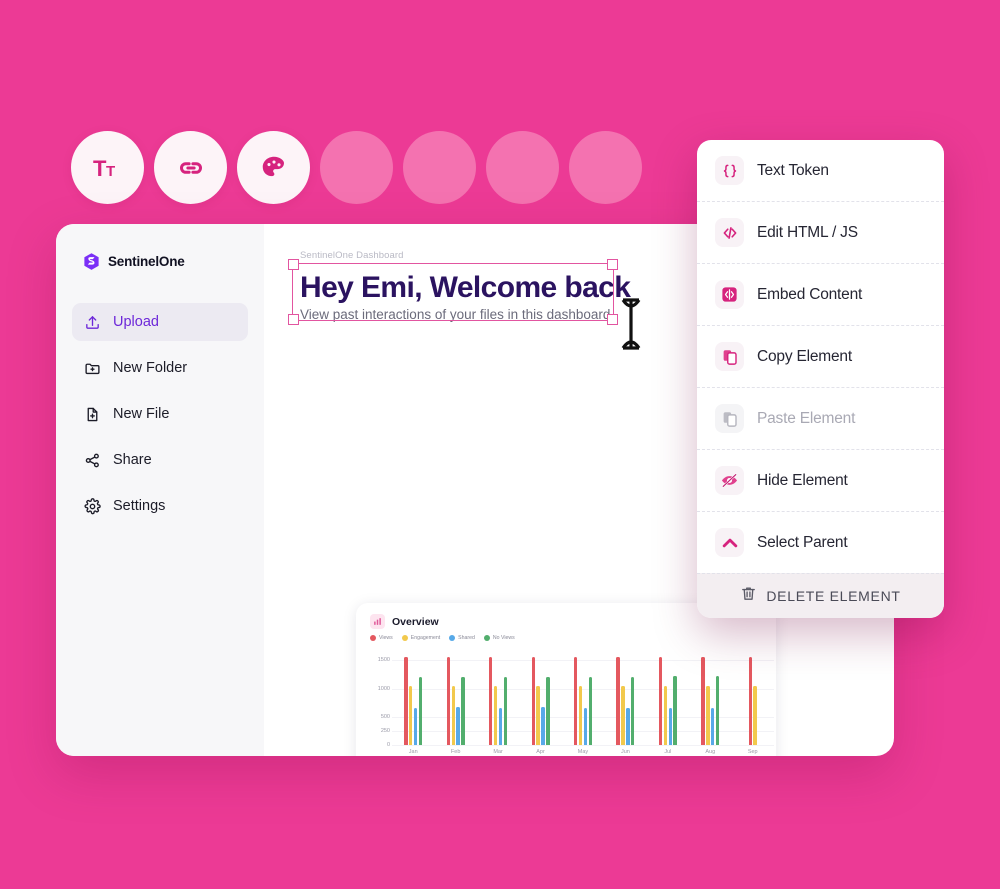 The image size is (1000, 889). I want to click on legend-item: Views, so click(381, 638).